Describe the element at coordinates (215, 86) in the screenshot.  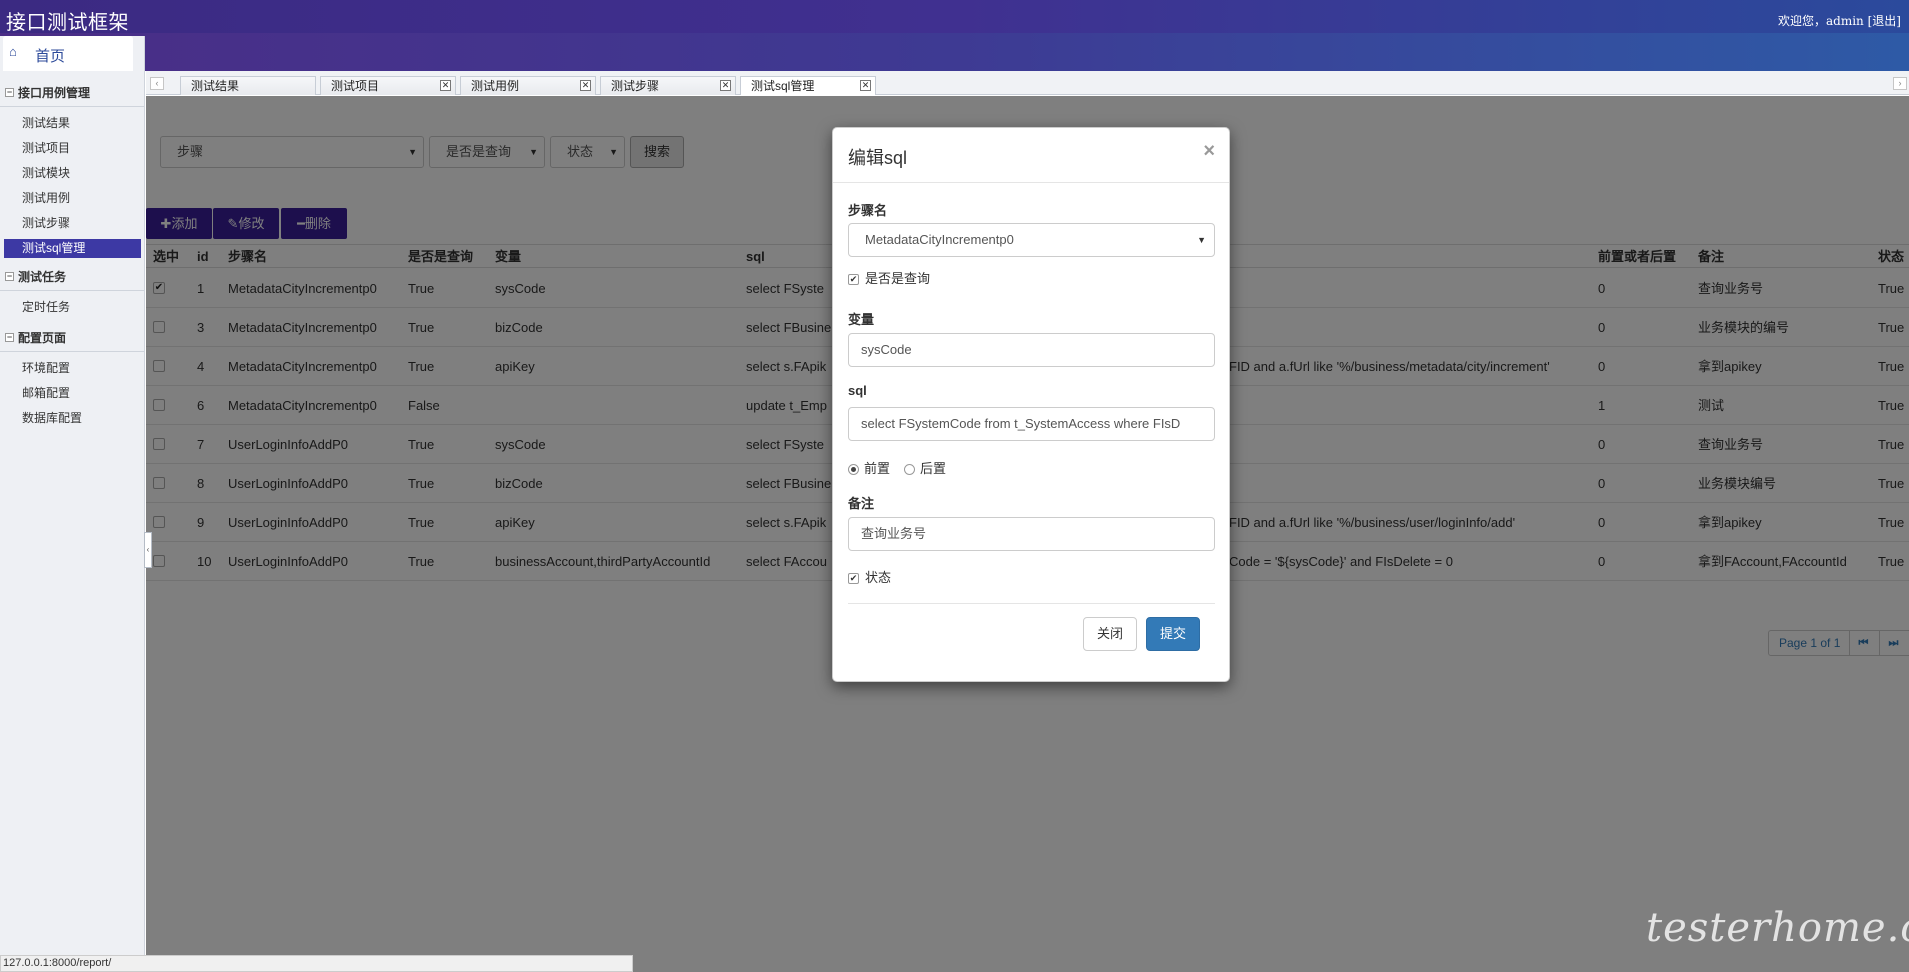
I see `tab-label: 测试结果` at that location.